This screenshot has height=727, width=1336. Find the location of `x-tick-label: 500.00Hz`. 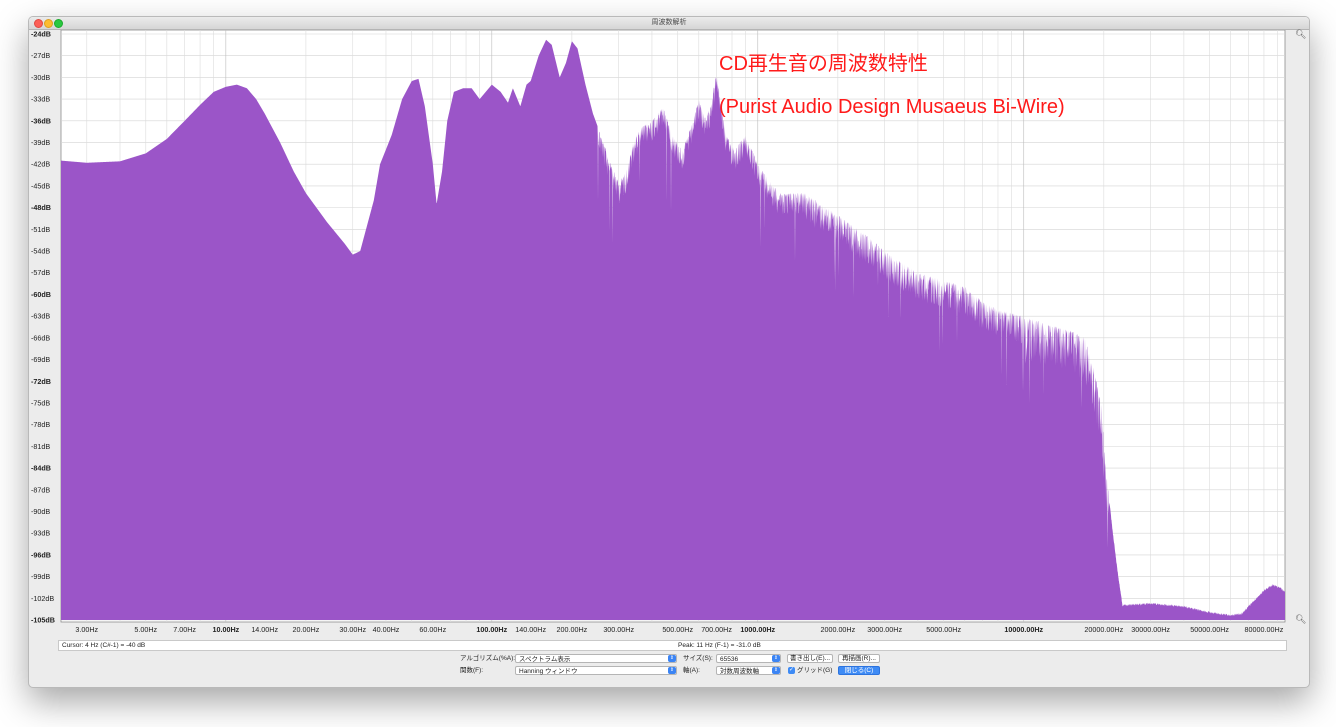

x-tick-label: 500.00Hz is located at coordinates (677, 629).